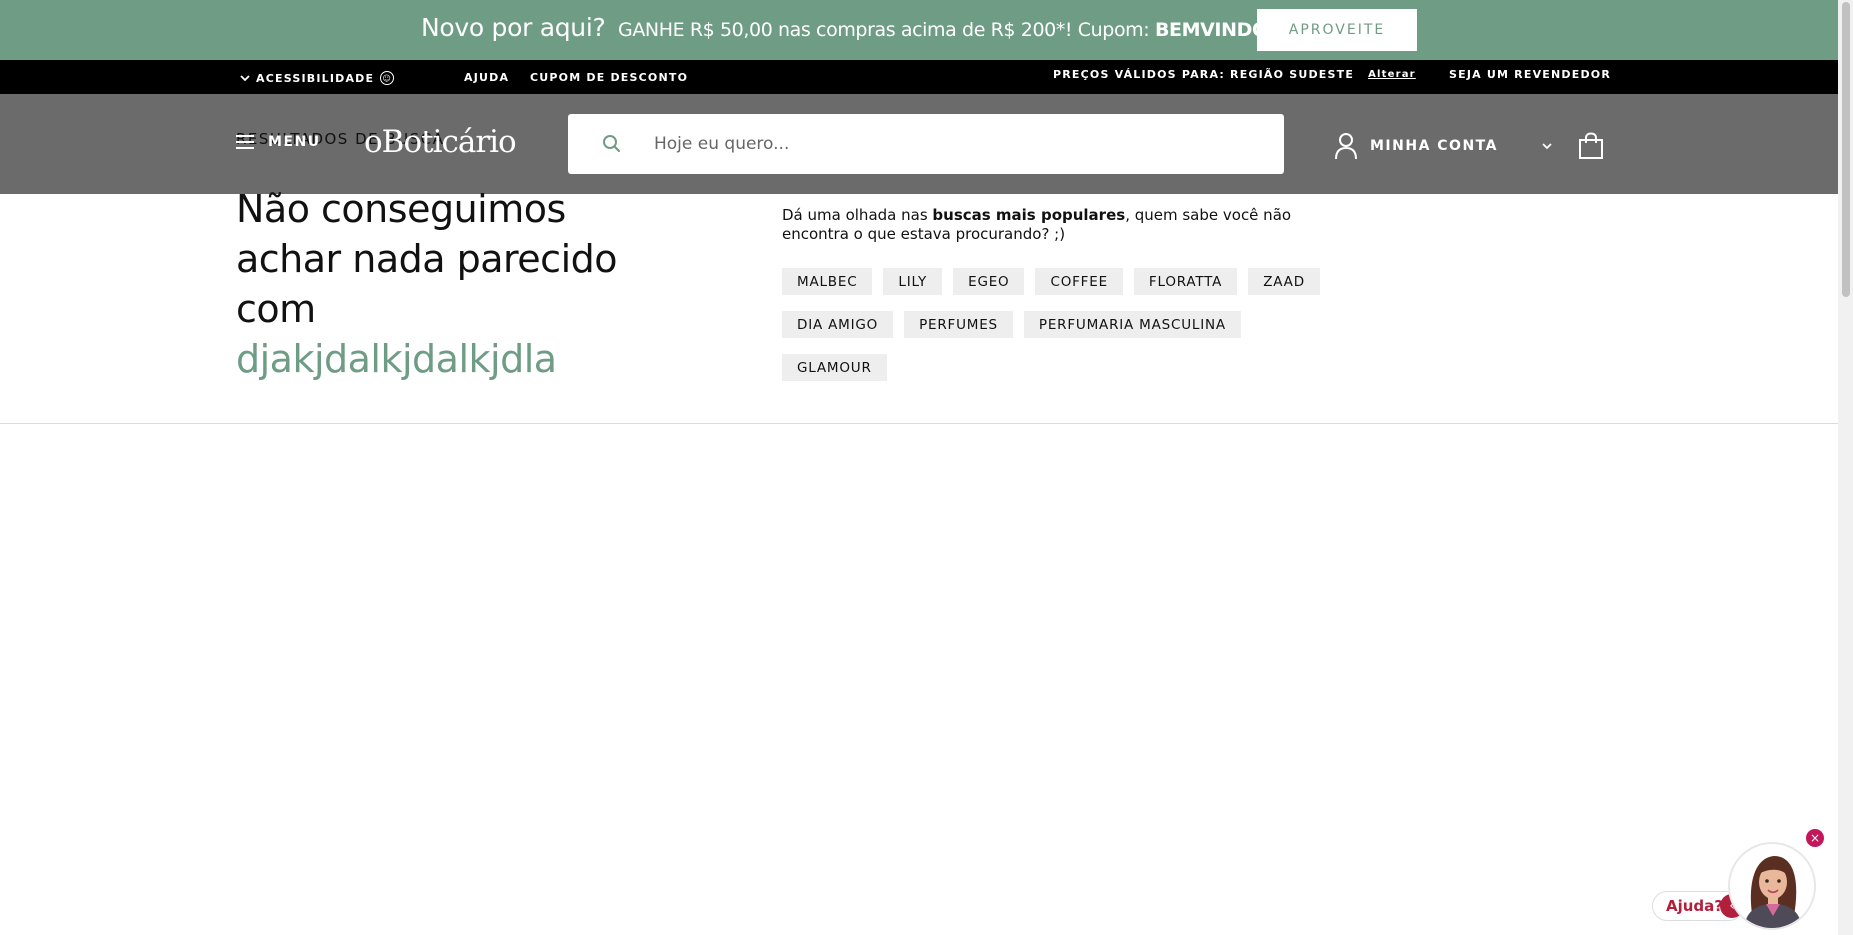 The width and height of the screenshot is (1853, 935). What do you see at coordinates (245, 142) in the screenshot?
I see `hamburger-icon` at bounding box center [245, 142].